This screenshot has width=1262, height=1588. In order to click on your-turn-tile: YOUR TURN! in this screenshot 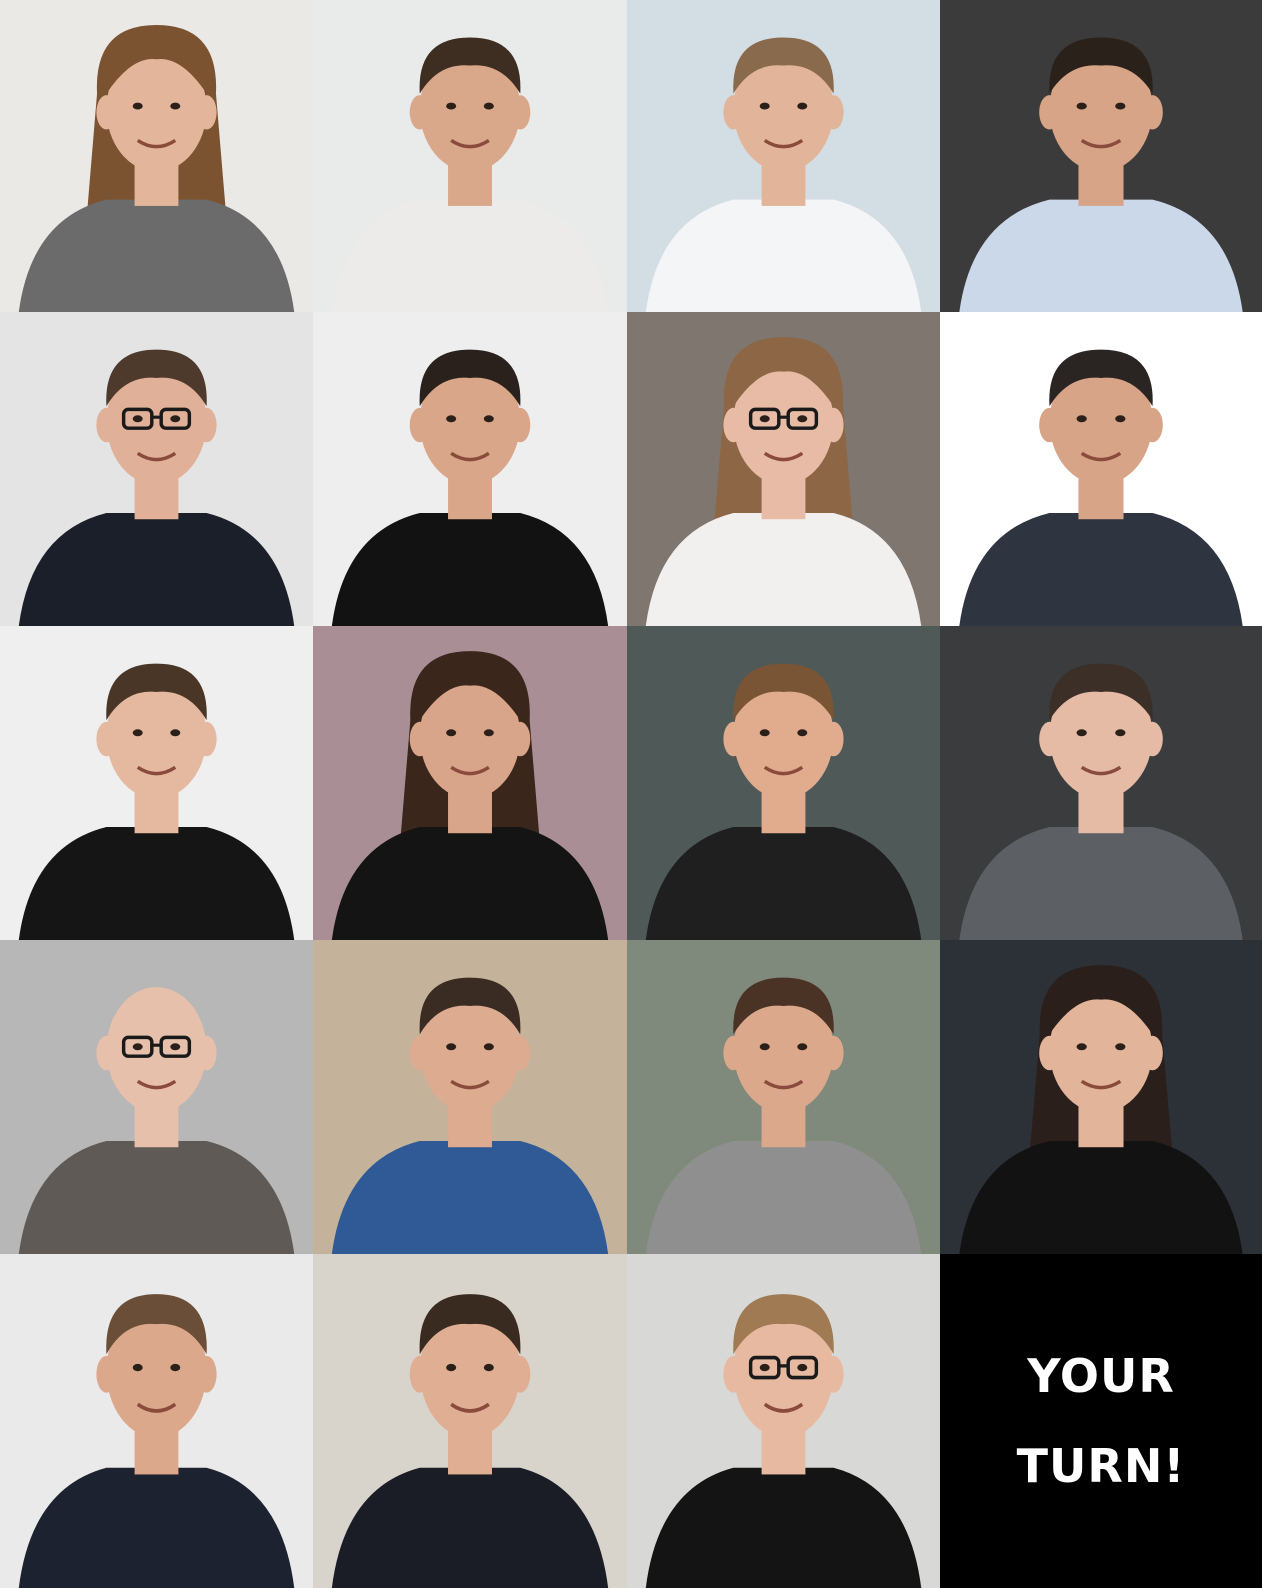, I will do `click(1101, 1421)`.